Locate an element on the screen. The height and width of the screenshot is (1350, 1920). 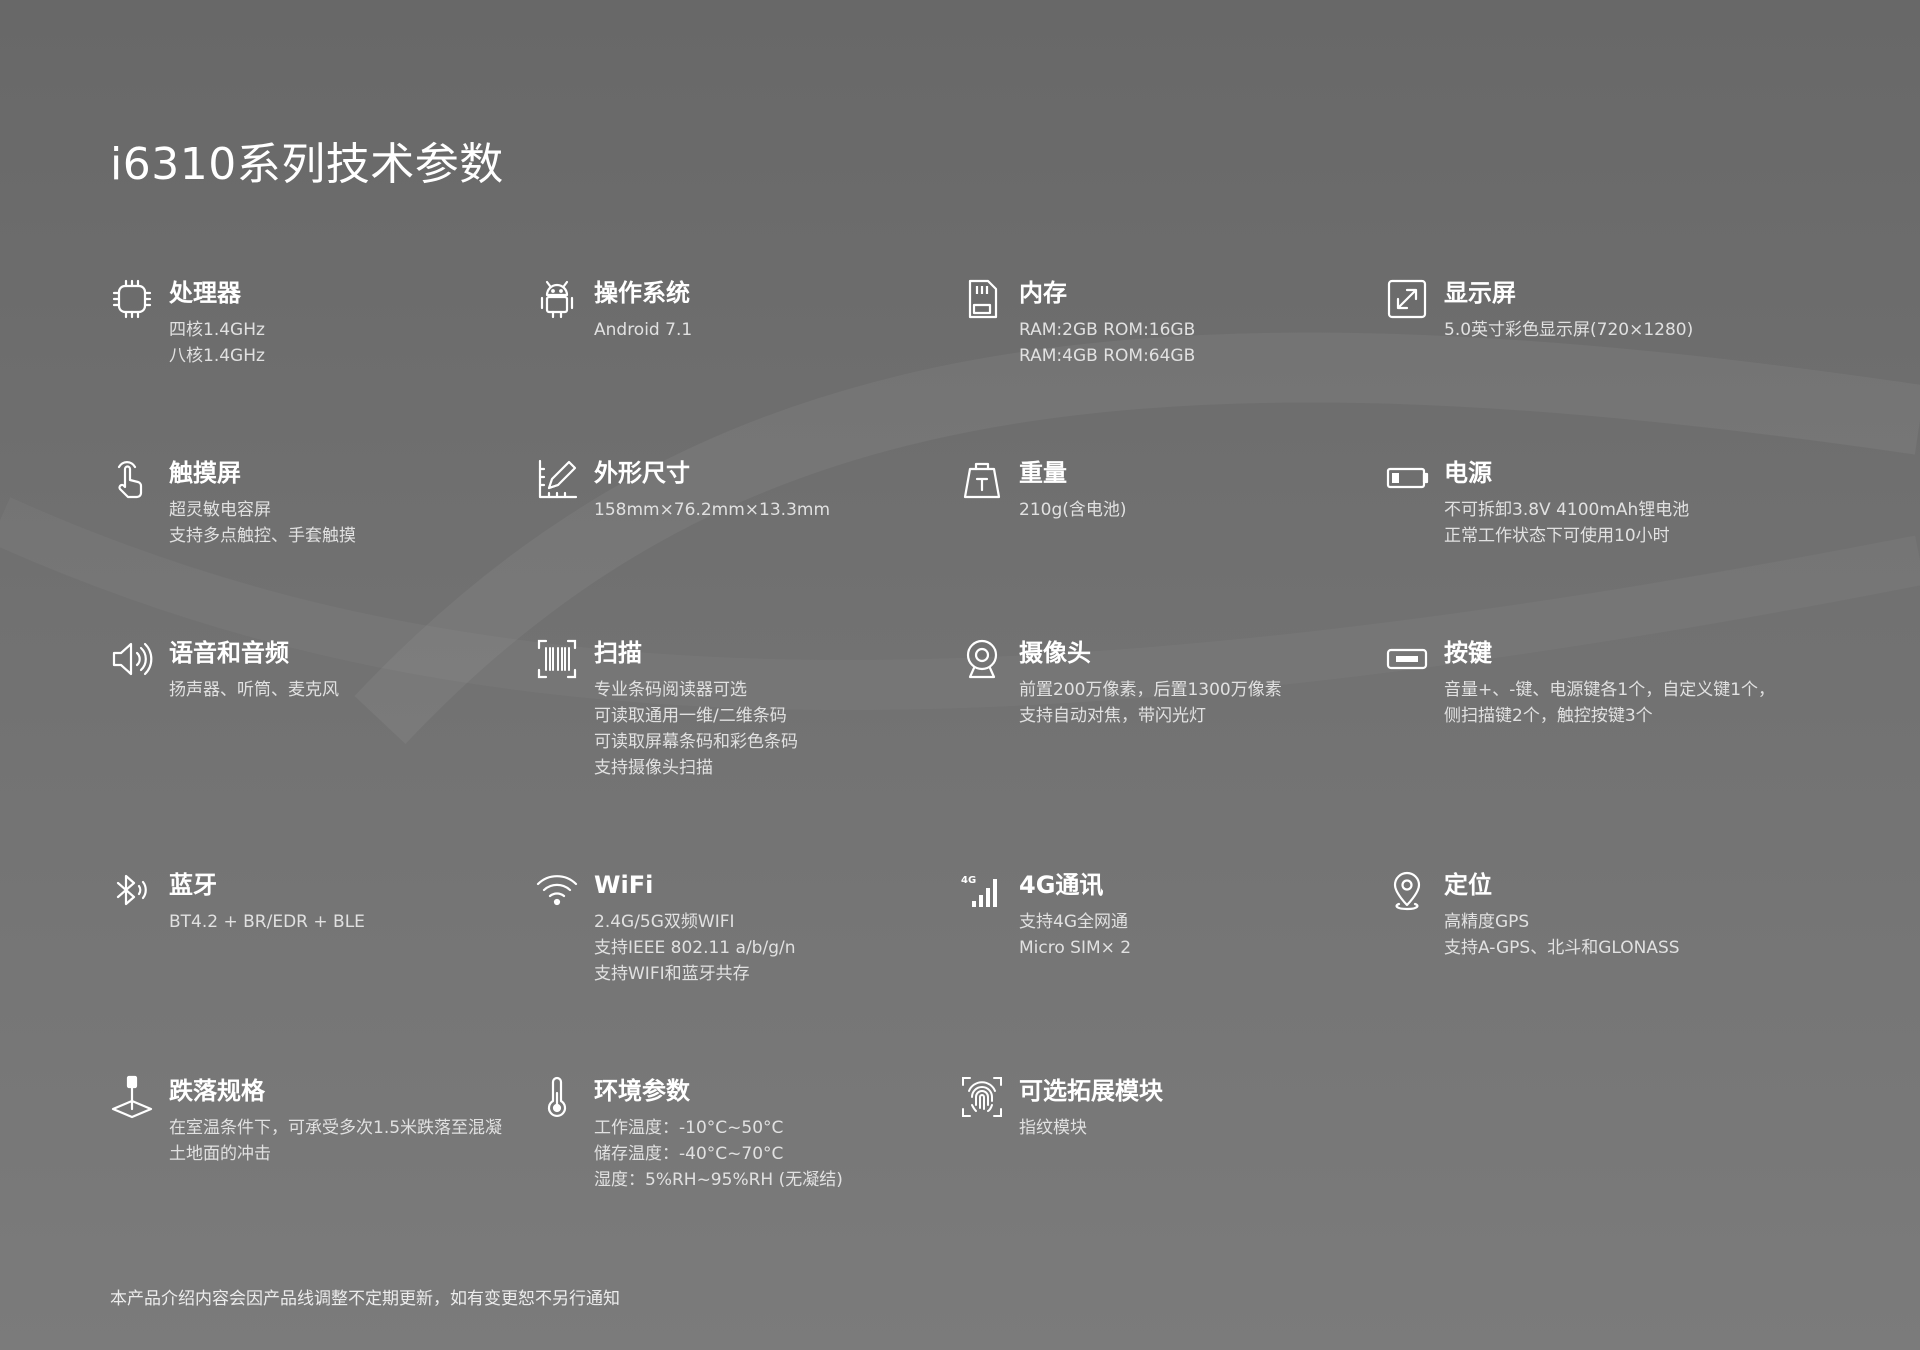
spec-value: 音量+、-键、电源键各1个，自定义键1个， is located at coordinates (1610, 690).